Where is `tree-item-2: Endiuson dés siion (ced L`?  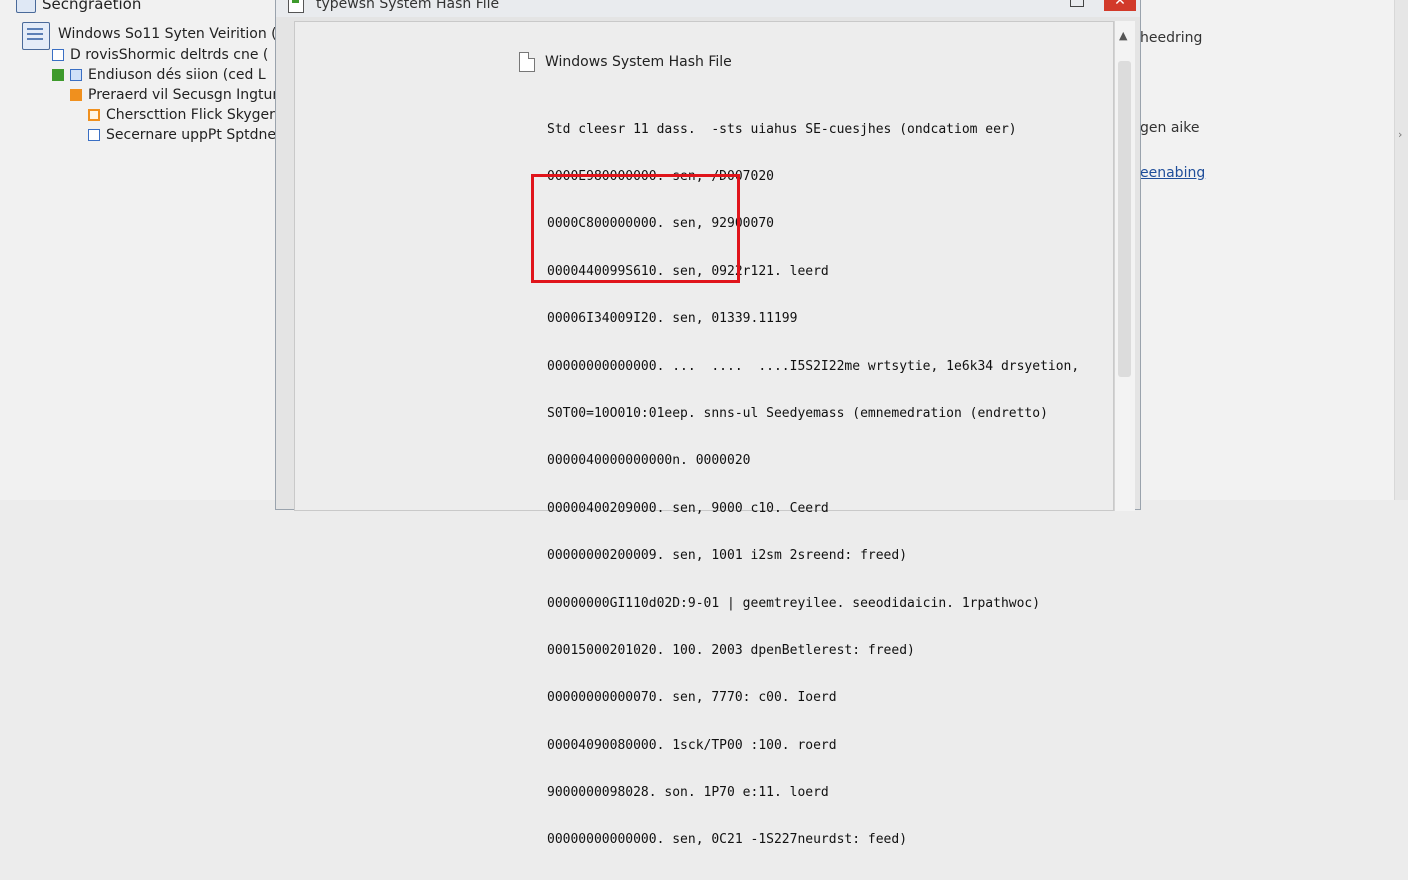 tree-item-2: Endiuson dés siion (ced L is located at coordinates (159, 75).